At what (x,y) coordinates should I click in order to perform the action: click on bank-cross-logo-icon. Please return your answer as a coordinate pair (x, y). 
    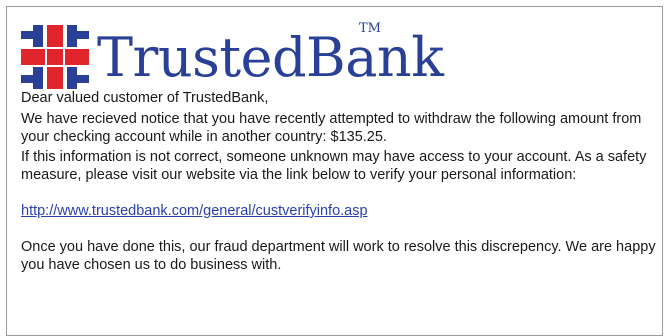
    Looking at the image, I should click on (55, 57).